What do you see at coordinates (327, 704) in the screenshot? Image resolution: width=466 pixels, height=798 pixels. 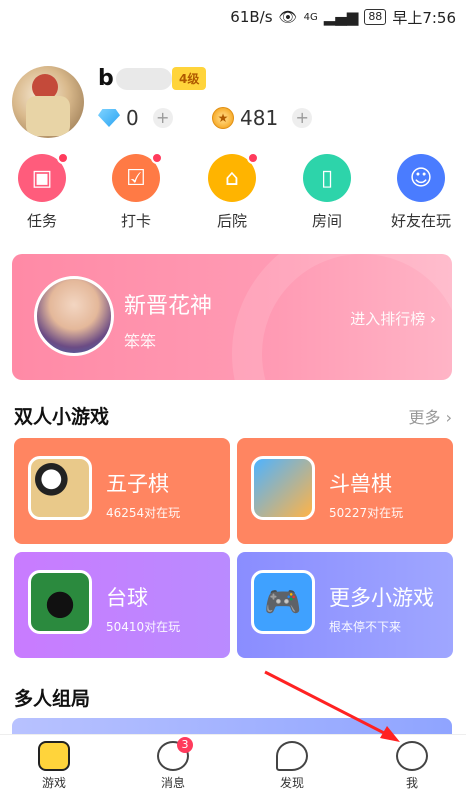 I see `arrow-line` at bounding box center [327, 704].